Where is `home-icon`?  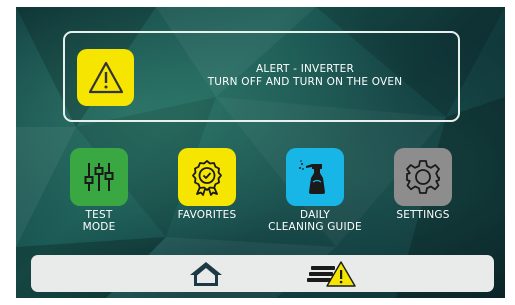
home-icon is located at coordinates (206, 274).